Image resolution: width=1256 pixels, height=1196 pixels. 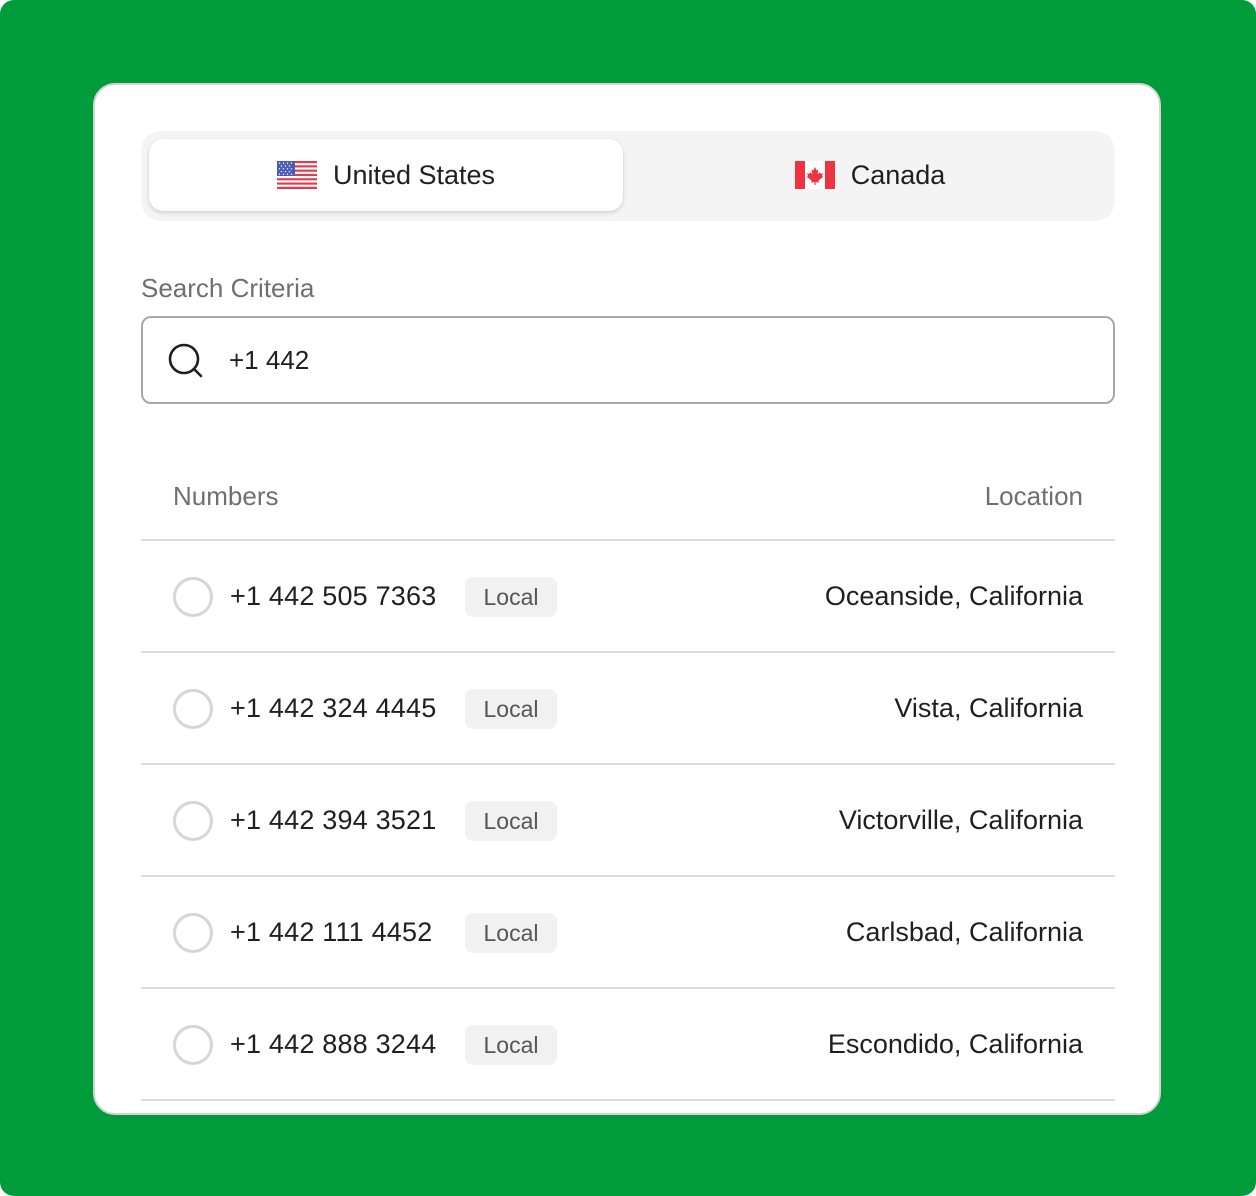 I want to click on search-criteria-label: Search Criteria, so click(x=228, y=288).